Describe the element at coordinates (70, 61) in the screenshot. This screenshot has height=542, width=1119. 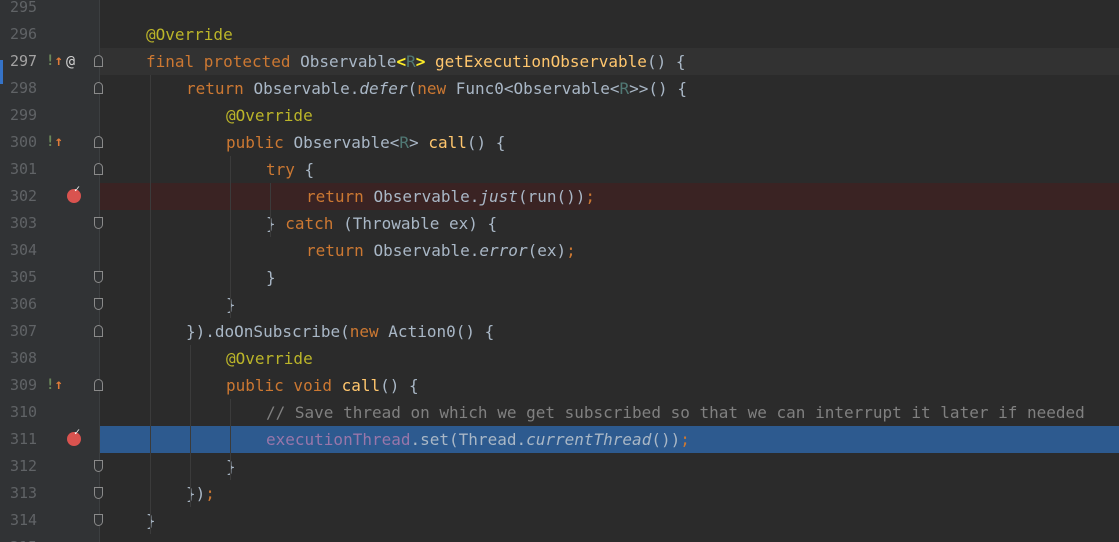
I see `annotation-icon: @` at that location.